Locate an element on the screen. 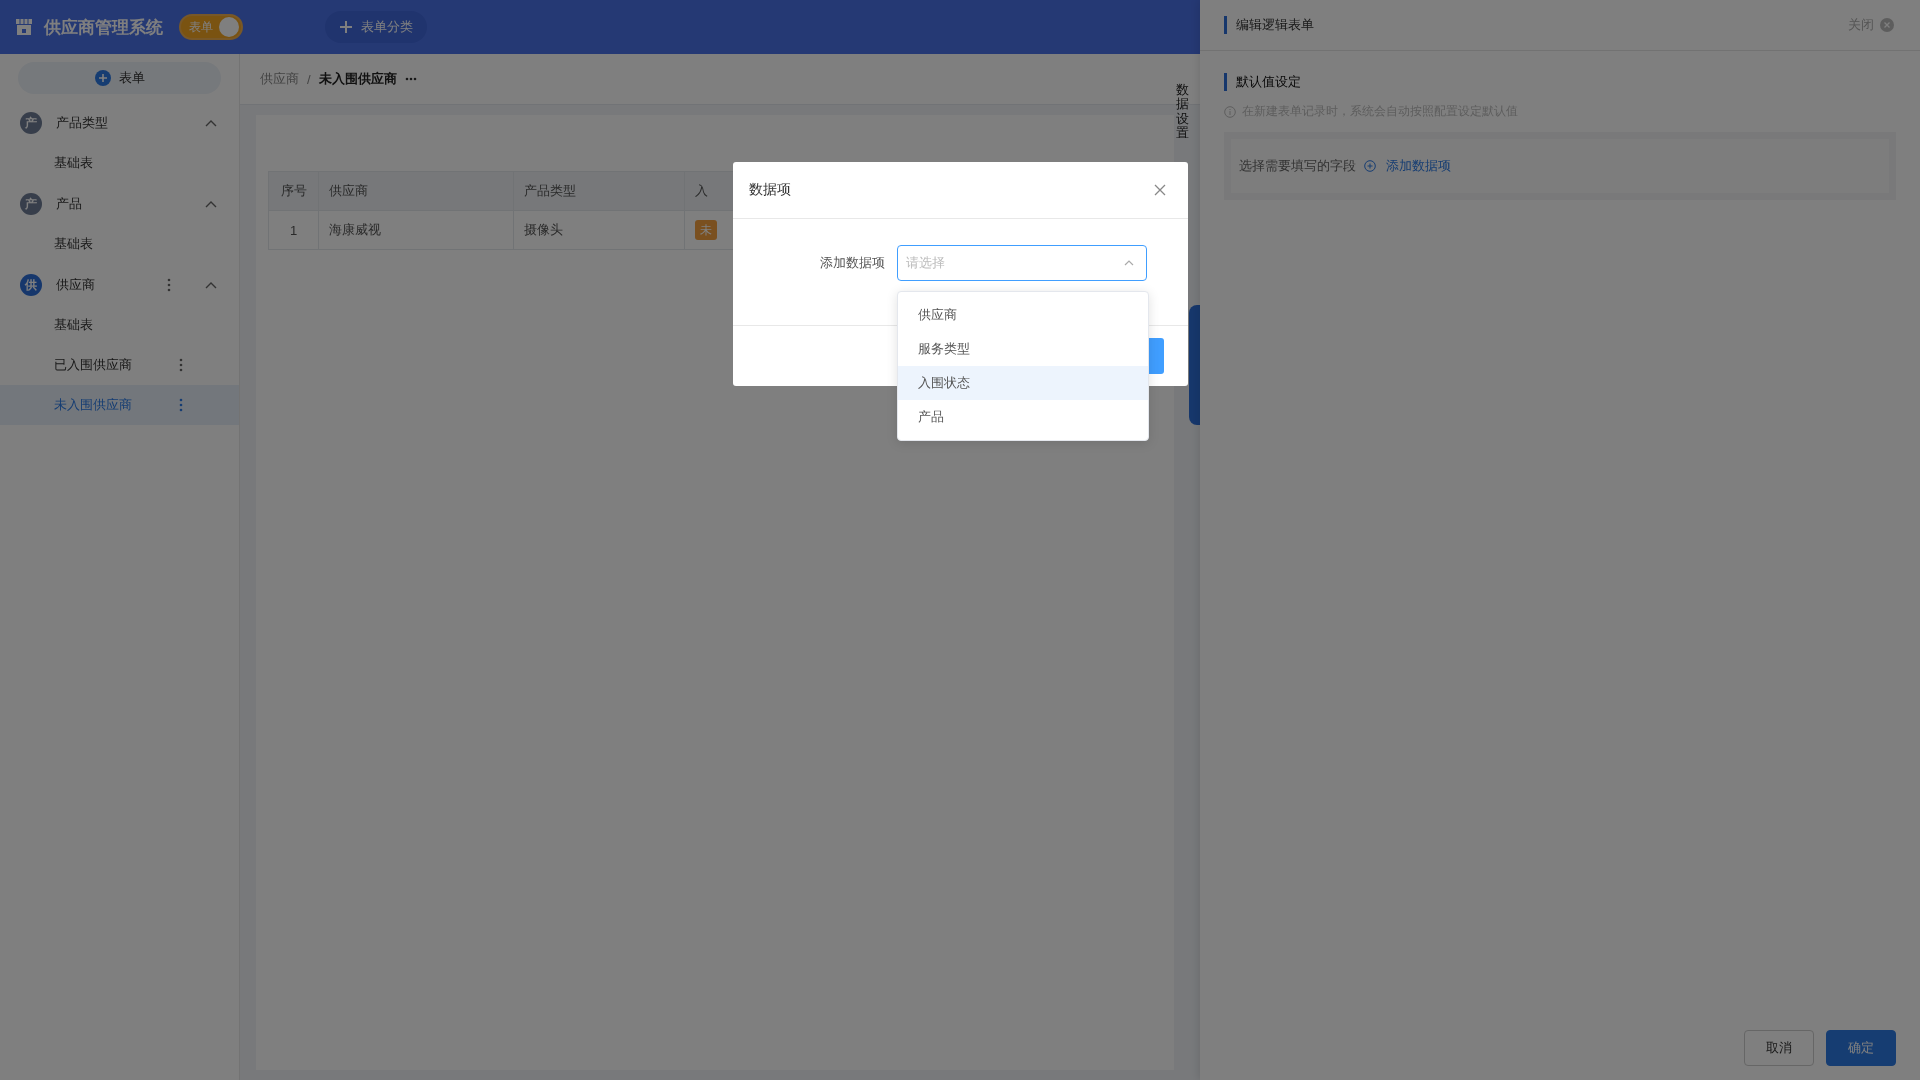 This screenshot has height=1080, width=1920. data-settings-tab: 数据设置 is located at coordinates (1182, 112).